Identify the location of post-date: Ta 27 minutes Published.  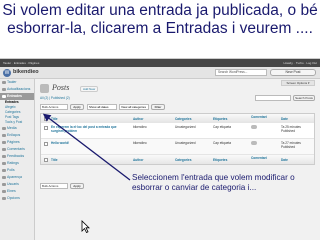
(291, 145).